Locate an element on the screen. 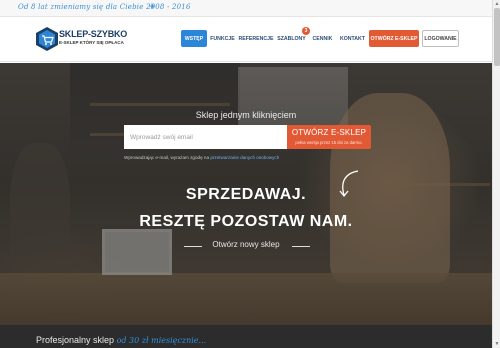 This screenshot has width=500, height=348. nav-item-referencje: REFERENCJE is located at coordinates (256, 38).